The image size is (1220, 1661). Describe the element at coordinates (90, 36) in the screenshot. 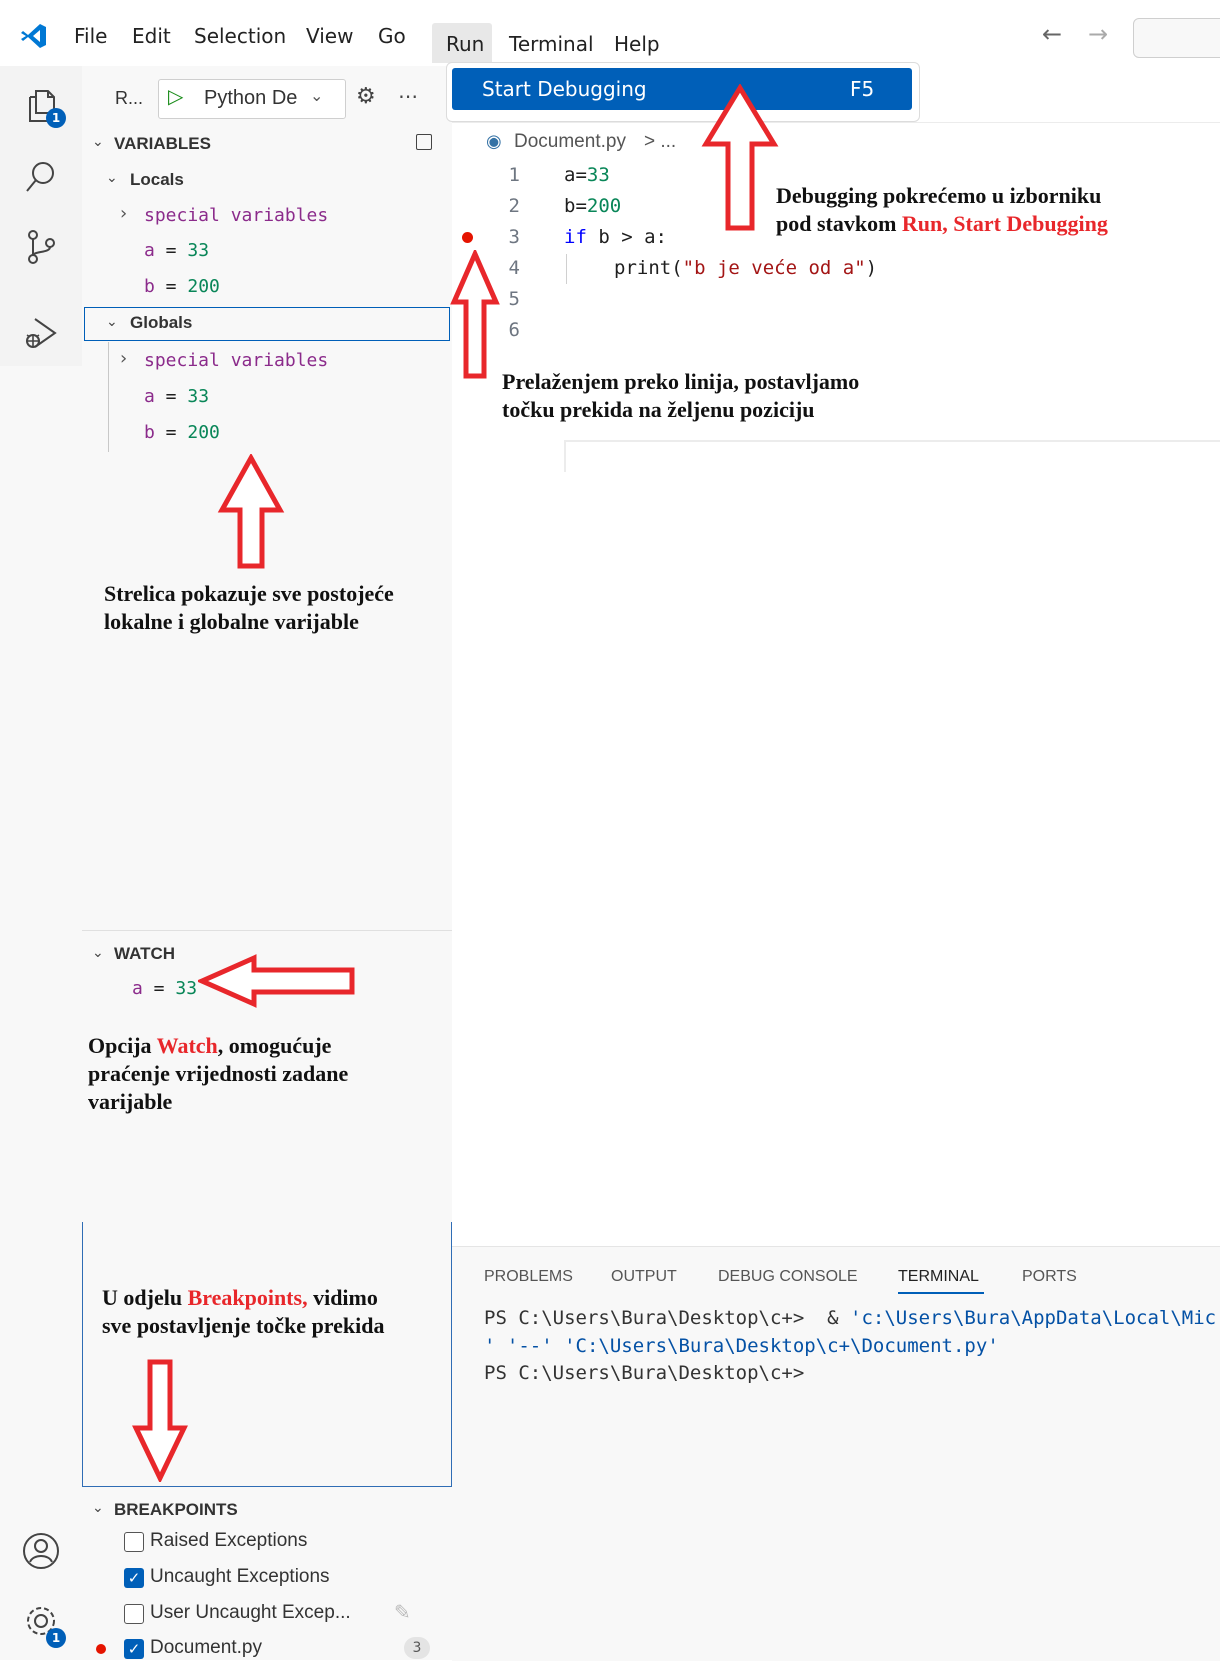

I see `menu-file: File` at that location.